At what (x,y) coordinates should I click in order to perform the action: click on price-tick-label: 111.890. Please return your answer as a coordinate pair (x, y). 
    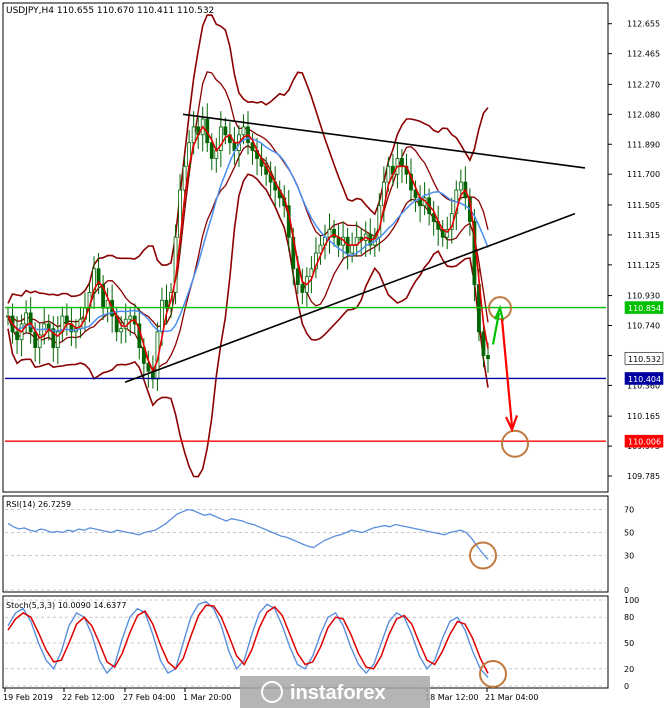
    Looking at the image, I should click on (643, 144).